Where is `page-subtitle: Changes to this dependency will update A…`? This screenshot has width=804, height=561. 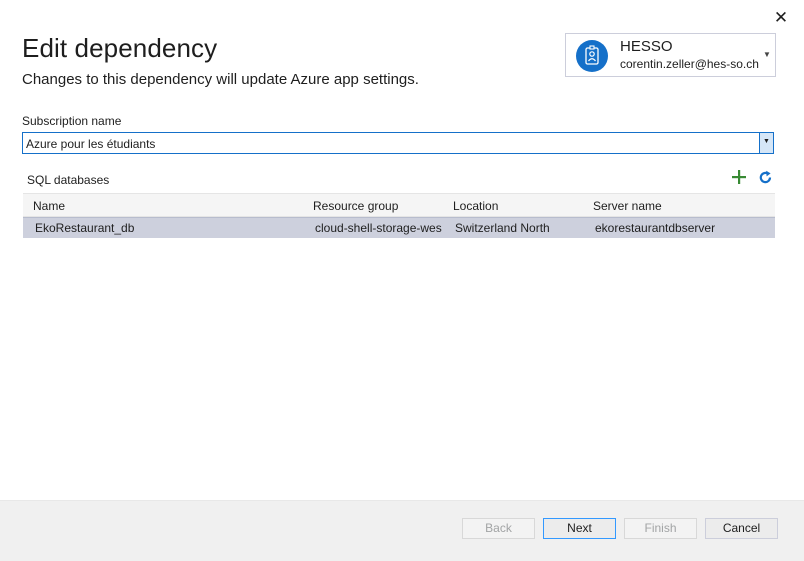 page-subtitle: Changes to this dependency will update A… is located at coordinates (220, 79).